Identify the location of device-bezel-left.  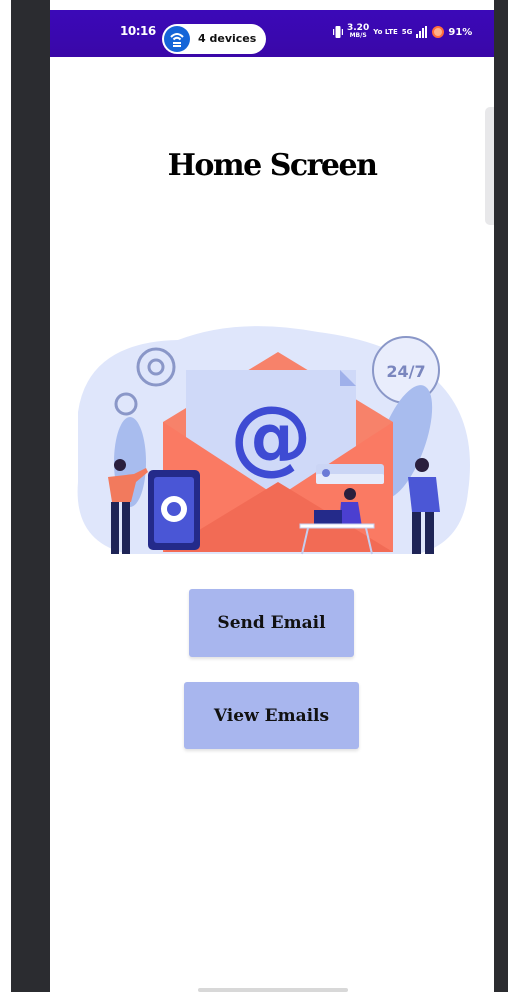
(30, 496).